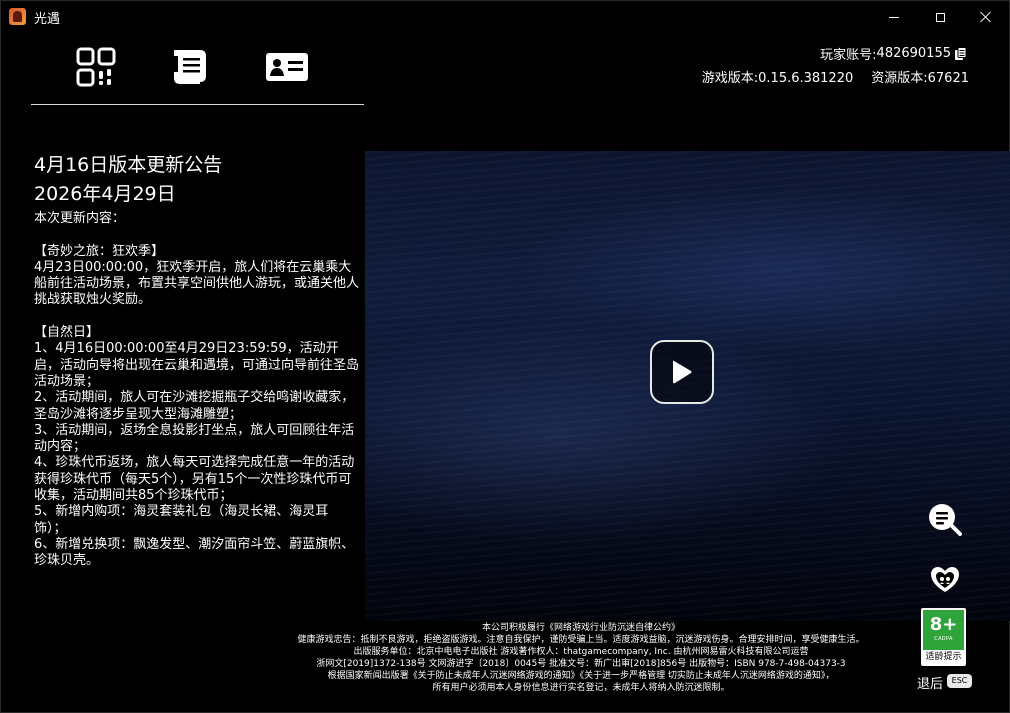  I want to click on window-title: 光遇, so click(47, 19).